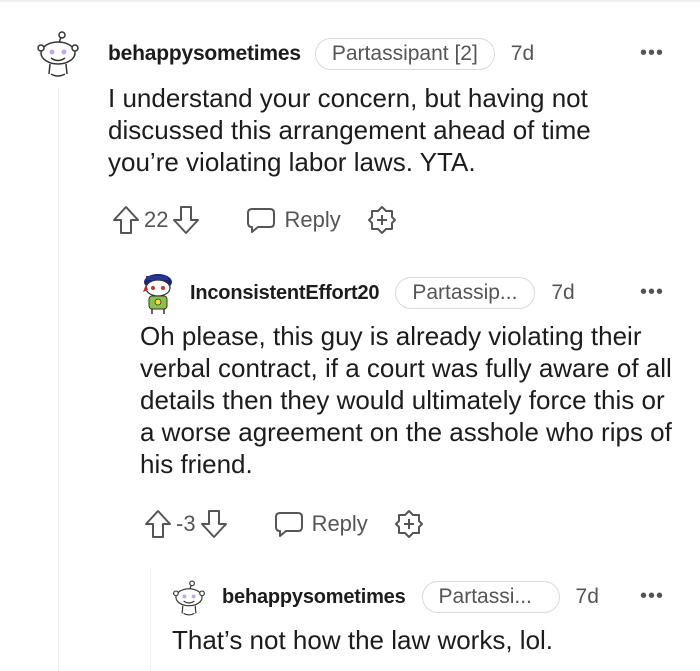 The width and height of the screenshot is (700, 671). Describe the element at coordinates (156, 219) in the screenshot. I see `vote-score: 22` at that location.